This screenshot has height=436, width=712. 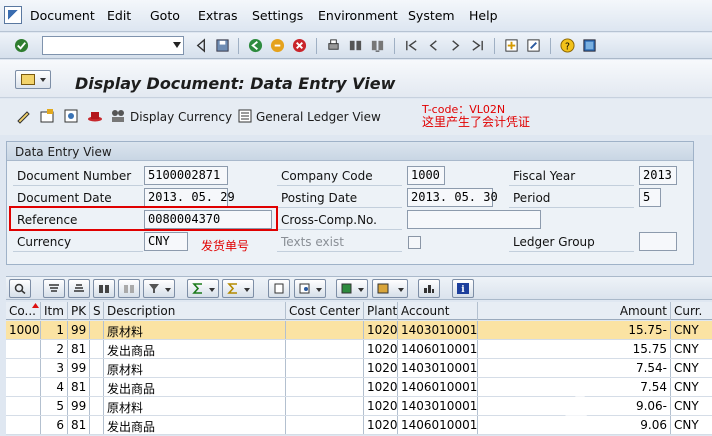 I want to click on shortcut-icon, so click(x=533, y=45).